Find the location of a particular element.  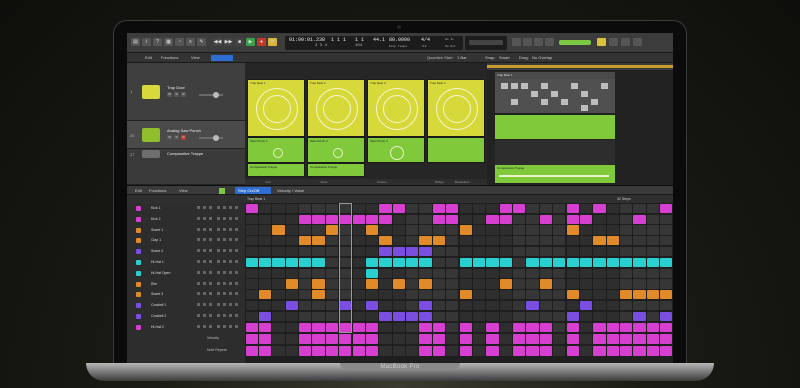

step-row-header: Snare 1 is located at coordinates (186, 230).